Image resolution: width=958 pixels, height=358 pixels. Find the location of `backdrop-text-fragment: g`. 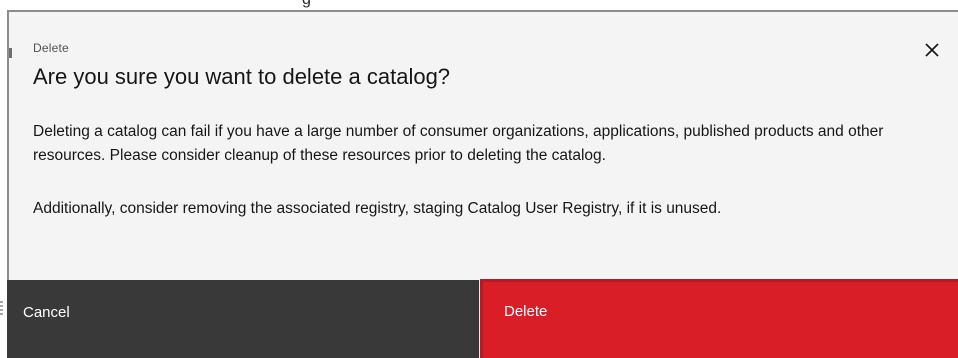

backdrop-text-fragment: g is located at coordinates (306, 4).